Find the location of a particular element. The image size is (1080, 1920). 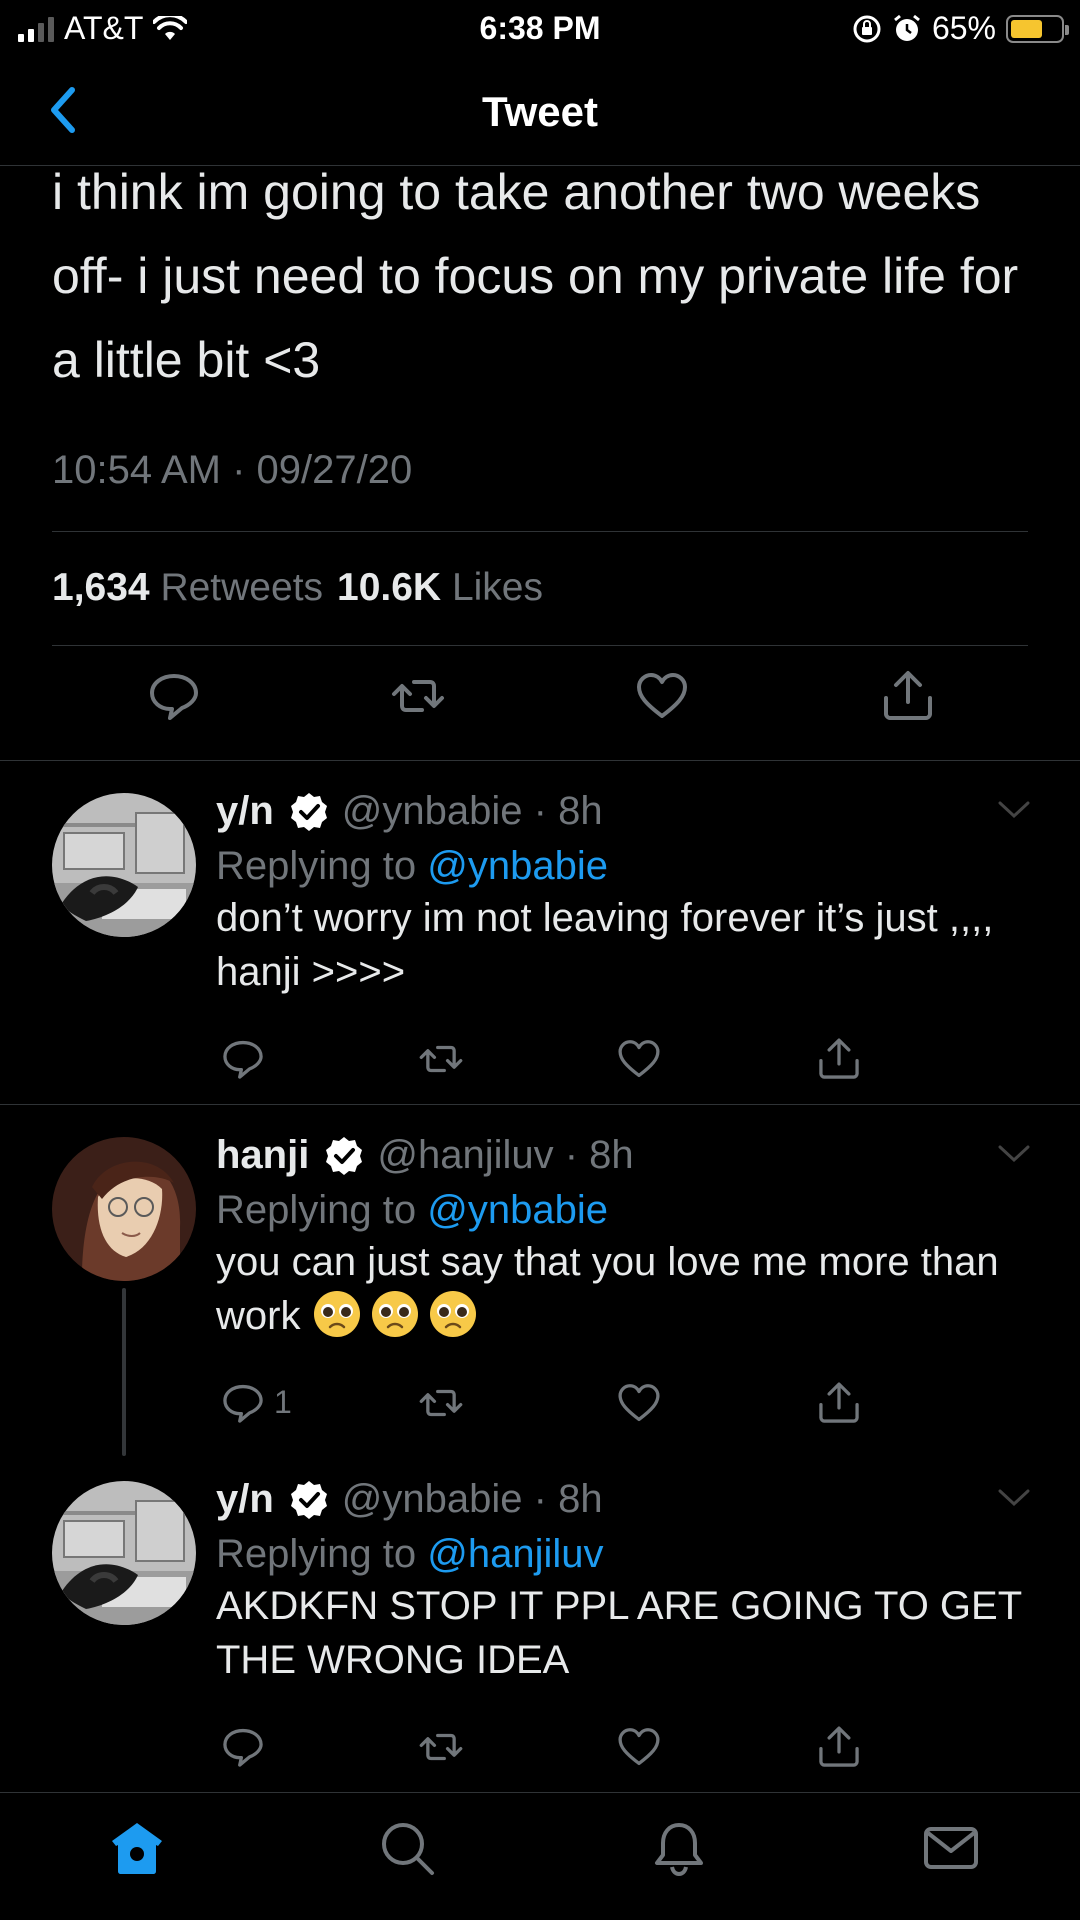

likes-label: Likes is located at coordinates (497, 587).